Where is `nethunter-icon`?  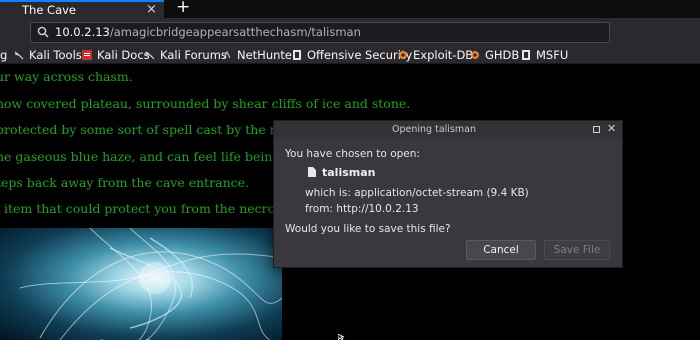
nethunter-icon is located at coordinates (227, 54).